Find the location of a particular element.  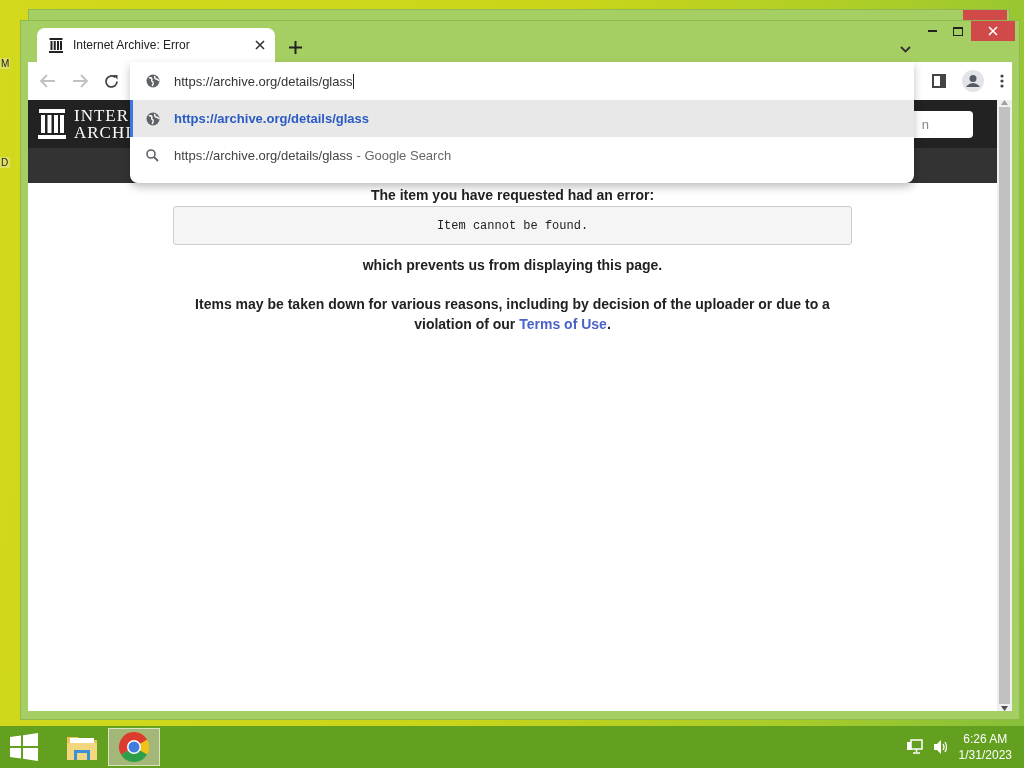

maximize-icon is located at coordinates (958, 31).